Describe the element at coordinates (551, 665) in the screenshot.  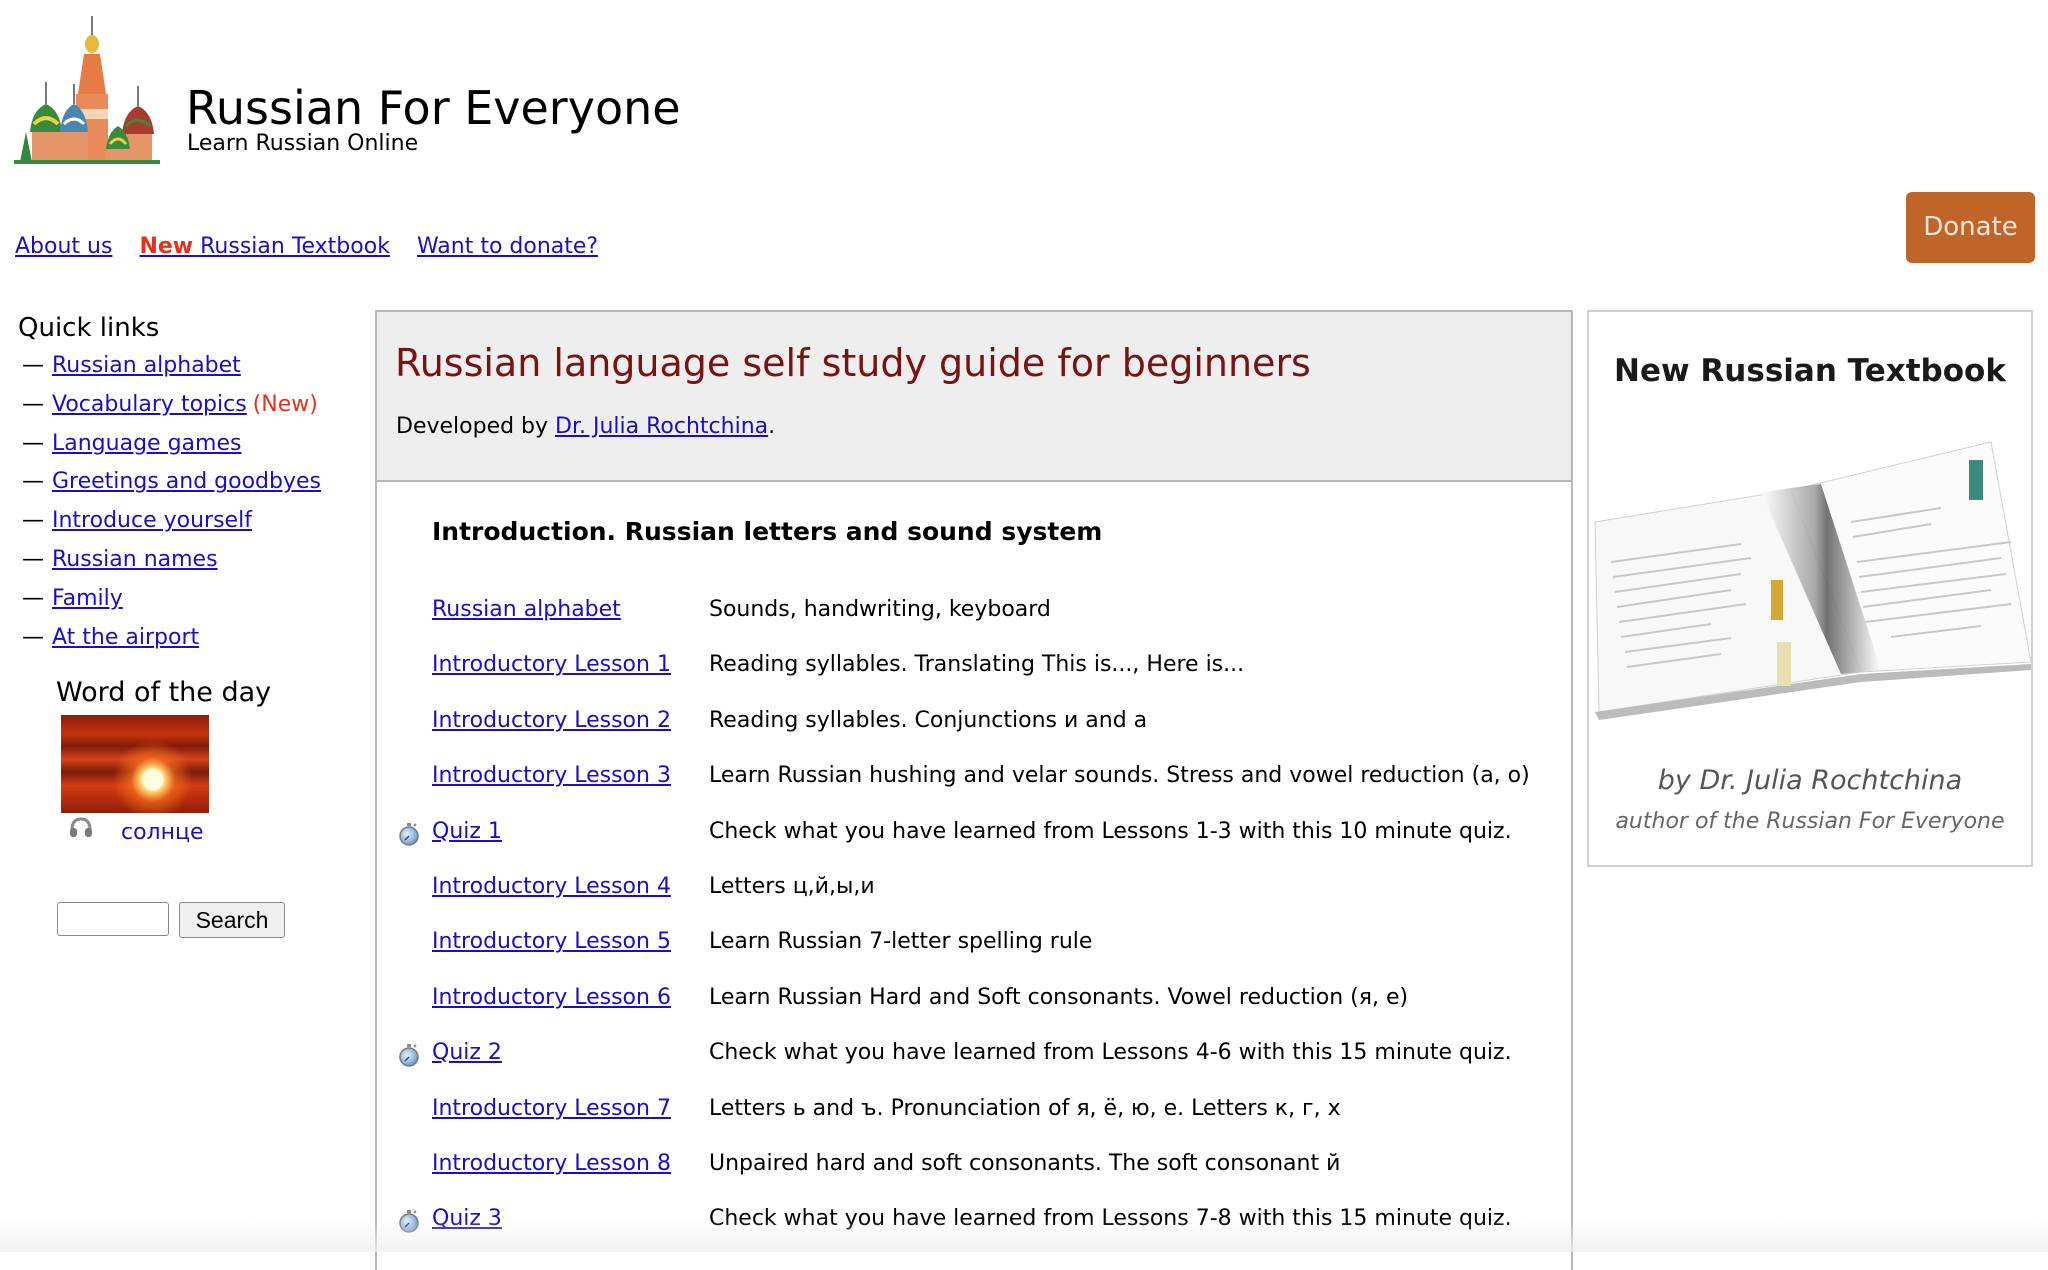
I see `lesson-link: Introductory Lesson 1` at that location.